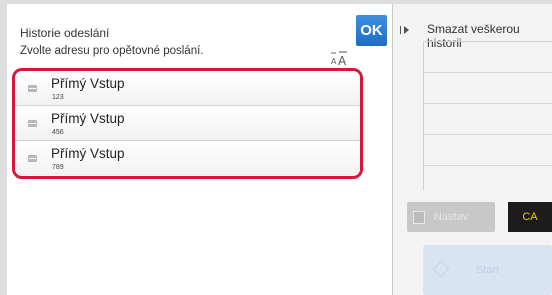 Image resolution: width=552 pixels, height=295 pixels. What do you see at coordinates (187, 158) in the screenshot?
I see `history-entry: Přímý Vstup 789` at bounding box center [187, 158].